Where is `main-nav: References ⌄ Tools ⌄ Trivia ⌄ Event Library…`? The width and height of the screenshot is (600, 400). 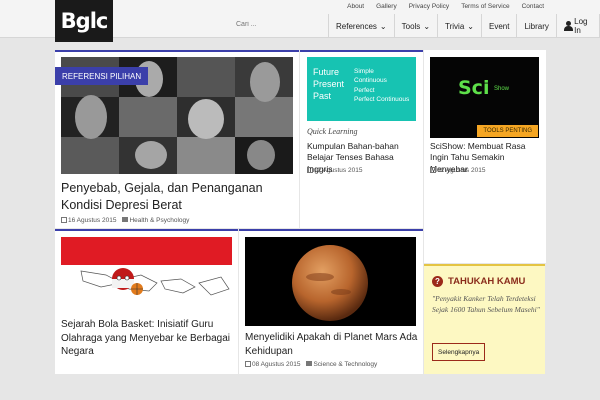
main-nav: References ⌄ Tools ⌄ Trivia ⌄ Event Library… is located at coordinates (464, 26).